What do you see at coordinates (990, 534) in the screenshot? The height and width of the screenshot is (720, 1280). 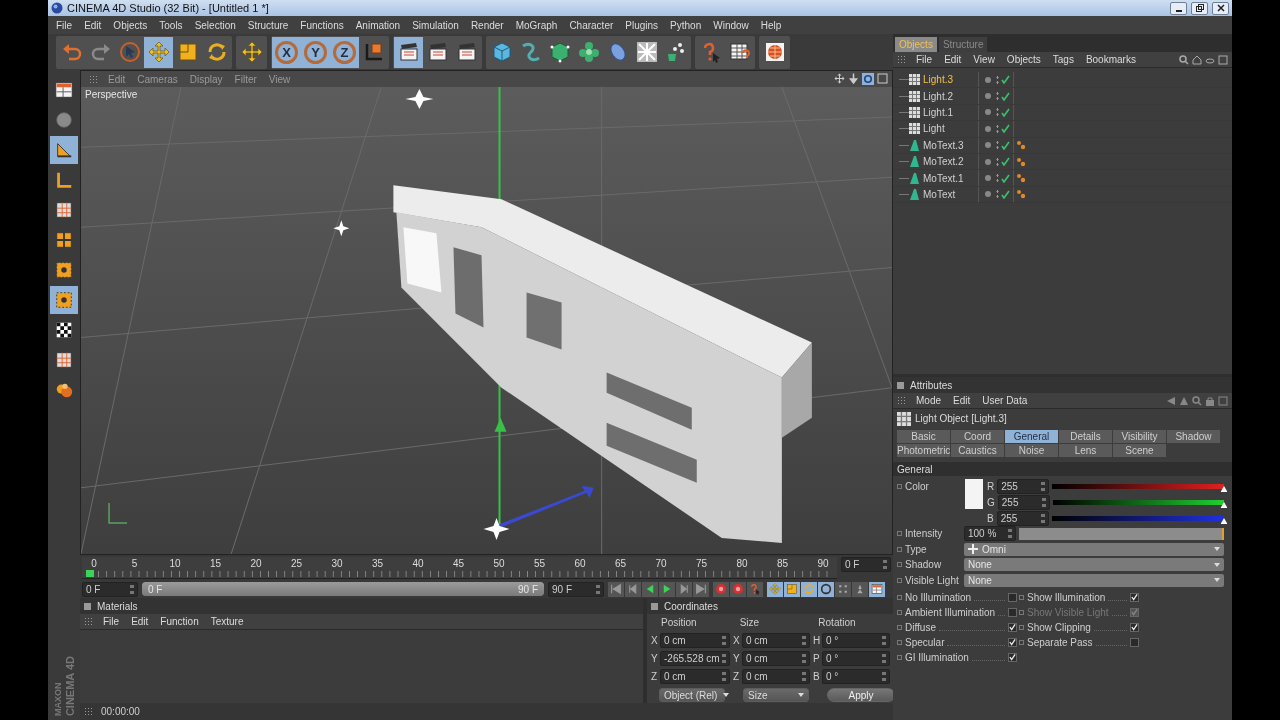 I see `number-field: 100 %` at bounding box center [990, 534].